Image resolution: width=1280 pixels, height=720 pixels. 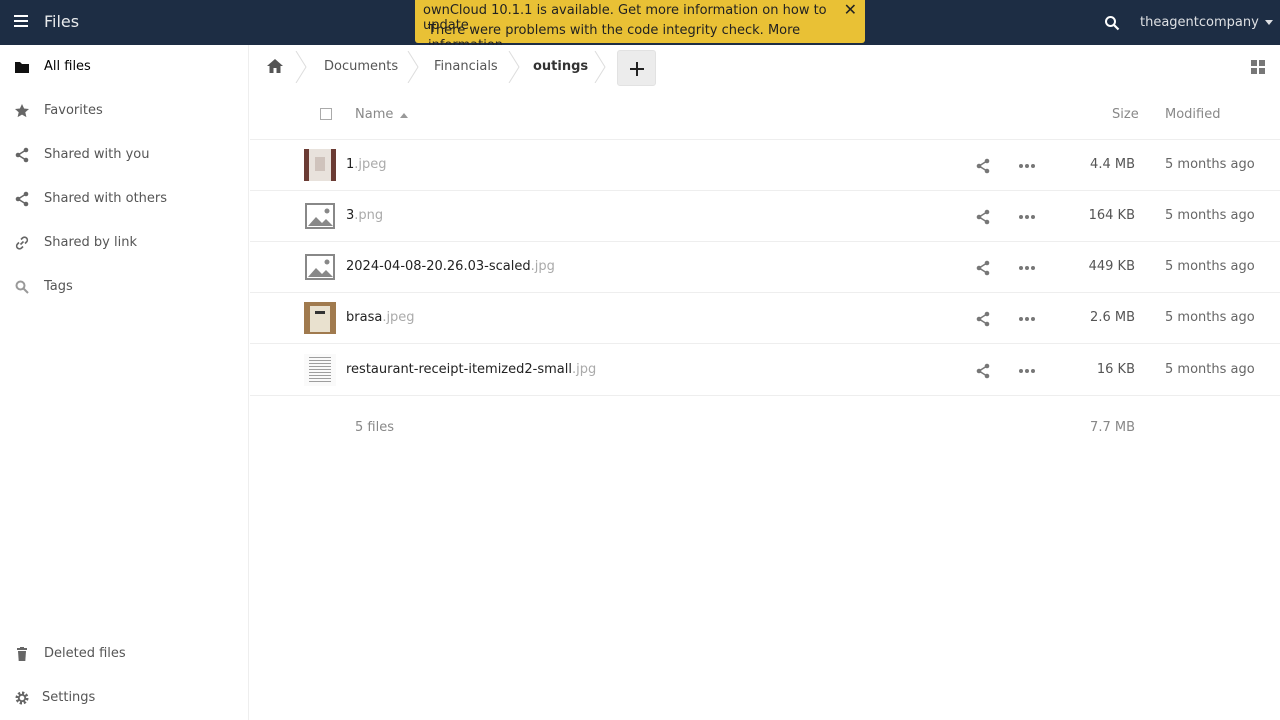 I want to click on breadcrumb-financials: Financials, so click(x=466, y=66).